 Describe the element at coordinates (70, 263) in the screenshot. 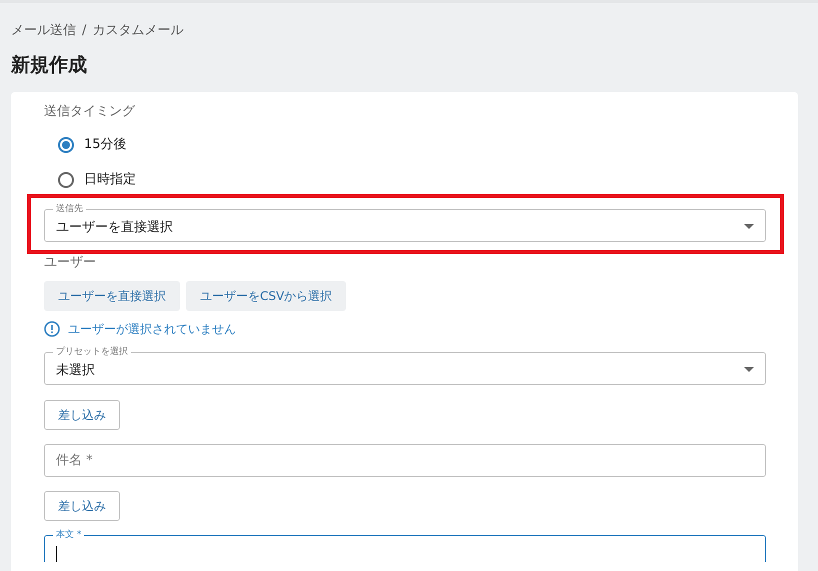

I see `section-label: ユーザー` at that location.